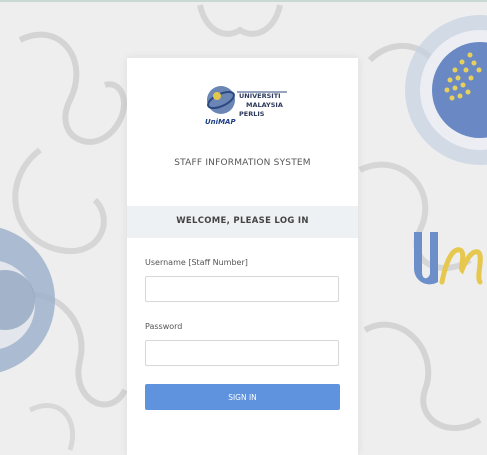 The height and width of the screenshot is (455, 487). I want to click on welcome-banner: WELCOME, PLEASE LOG IN, so click(242, 222).